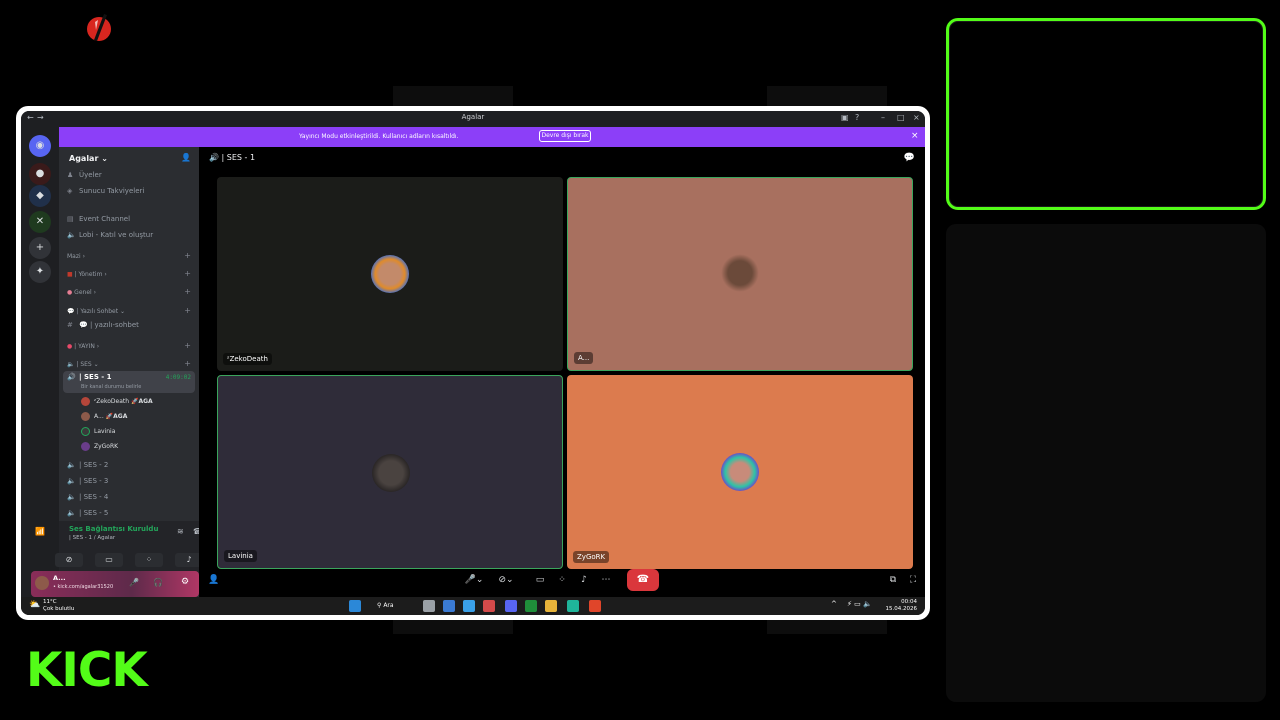  I want to click on channel-ses-4: 🔈 | SES - 4, so click(87, 497).